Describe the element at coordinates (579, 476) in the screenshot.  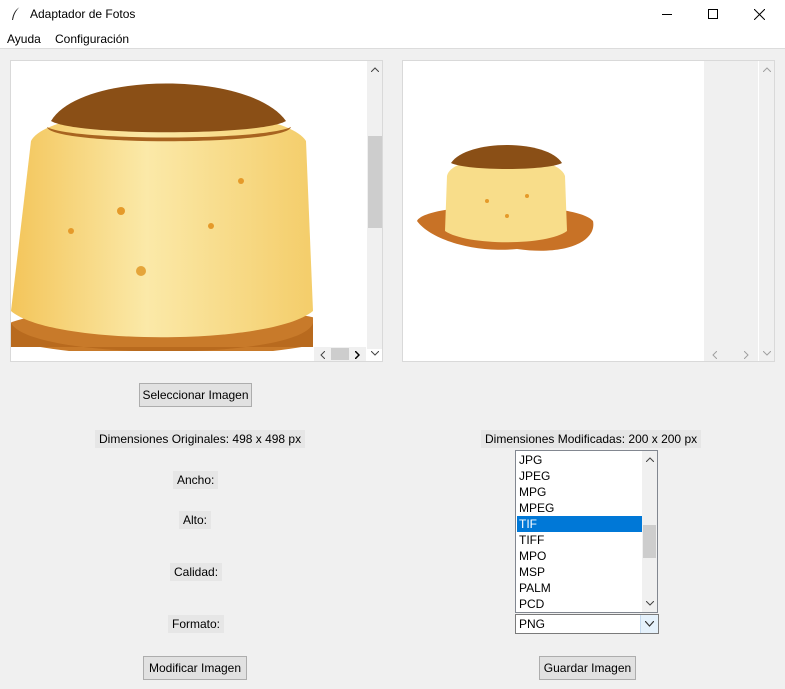
I see `list-item: JPEG` at that location.